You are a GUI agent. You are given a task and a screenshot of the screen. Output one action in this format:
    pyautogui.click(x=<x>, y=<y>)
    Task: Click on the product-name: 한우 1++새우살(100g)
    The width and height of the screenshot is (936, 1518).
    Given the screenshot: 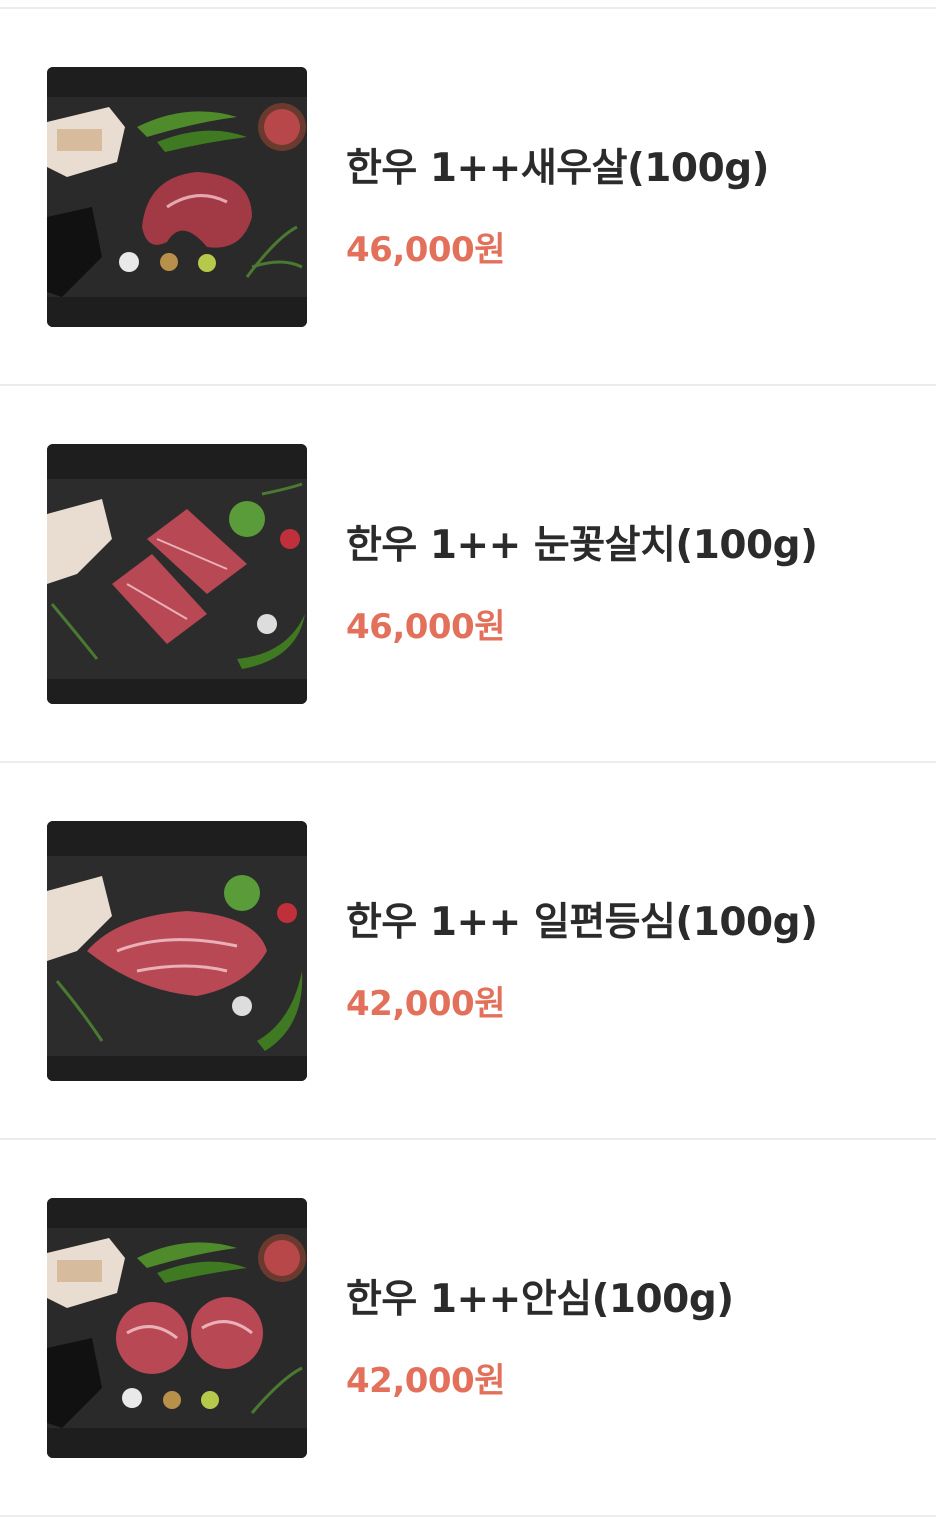 What is the action you would take?
    pyautogui.click(x=557, y=165)
    